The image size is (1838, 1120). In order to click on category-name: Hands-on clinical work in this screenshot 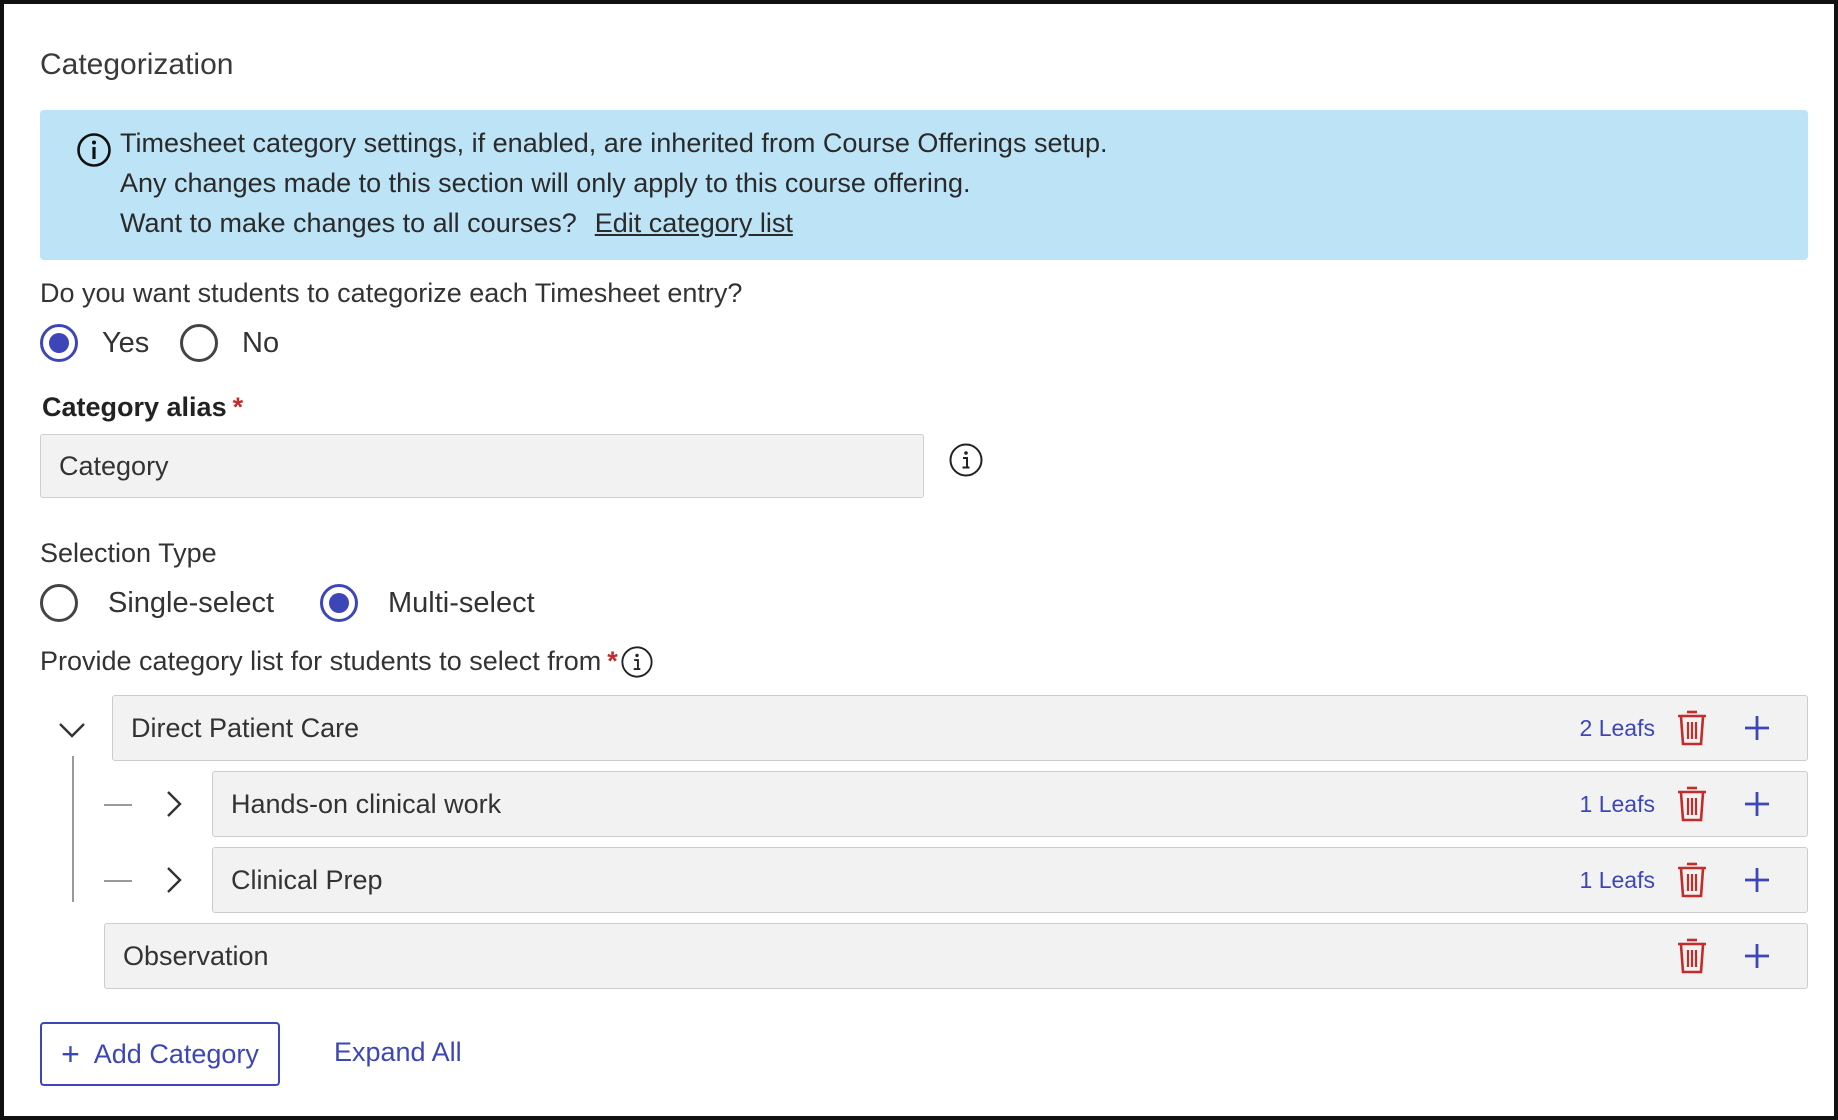, I will do `click(366, 803)`.